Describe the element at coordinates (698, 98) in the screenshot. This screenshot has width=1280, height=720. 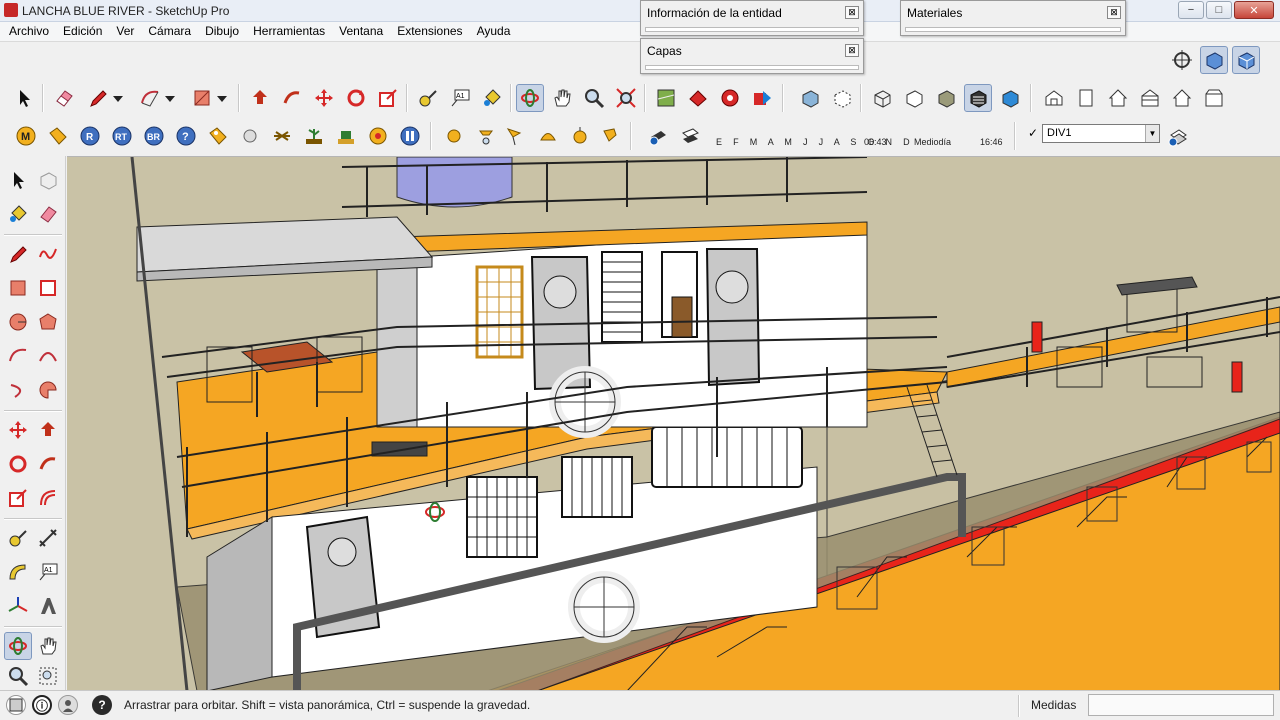
I see `warehouse-icon` at that location.